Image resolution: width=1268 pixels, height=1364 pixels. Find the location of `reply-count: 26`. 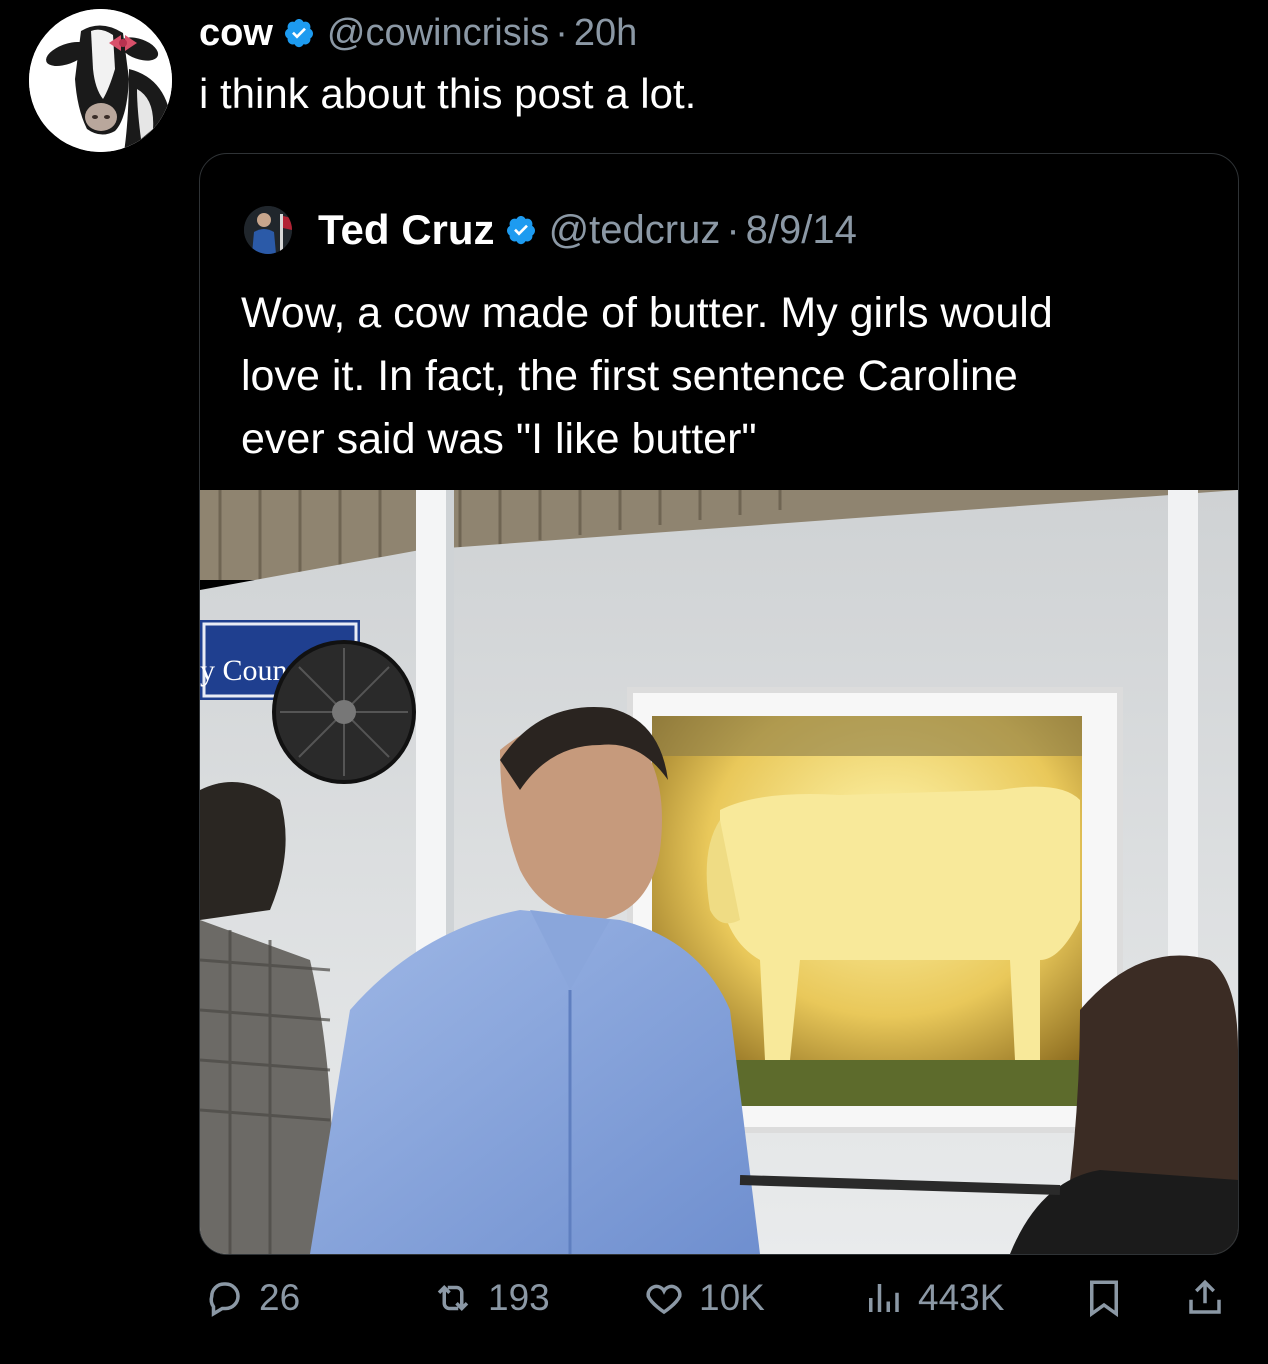

reply-count: 26 is located at coordinates (280, 1297).